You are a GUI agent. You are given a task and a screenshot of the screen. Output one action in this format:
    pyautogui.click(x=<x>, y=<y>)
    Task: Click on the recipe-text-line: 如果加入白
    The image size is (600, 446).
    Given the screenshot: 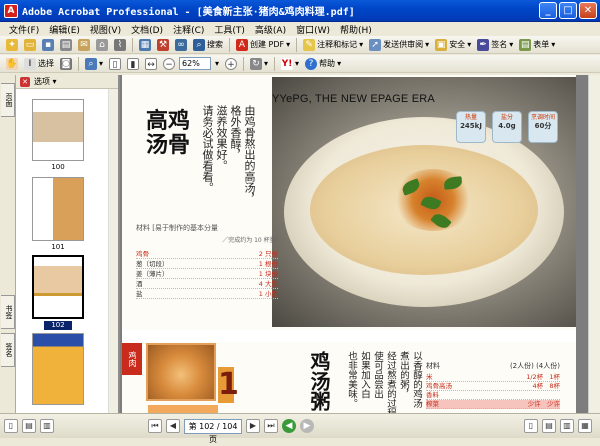 What is the action you would take?
    pyautogui.click(x=364, y=375)
    